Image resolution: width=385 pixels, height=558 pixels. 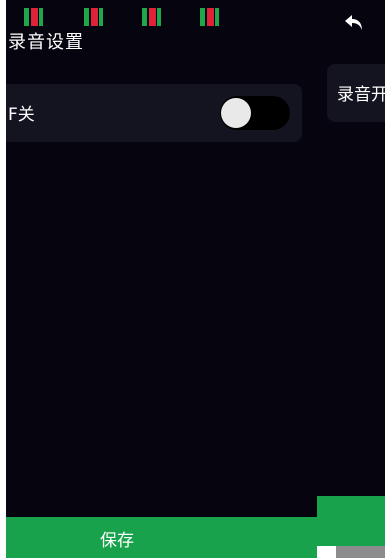 What do you see at coordinates (21, 115) in the screenshot?
I see `recording-switch-label: F关` at bounding box center [21, 115].